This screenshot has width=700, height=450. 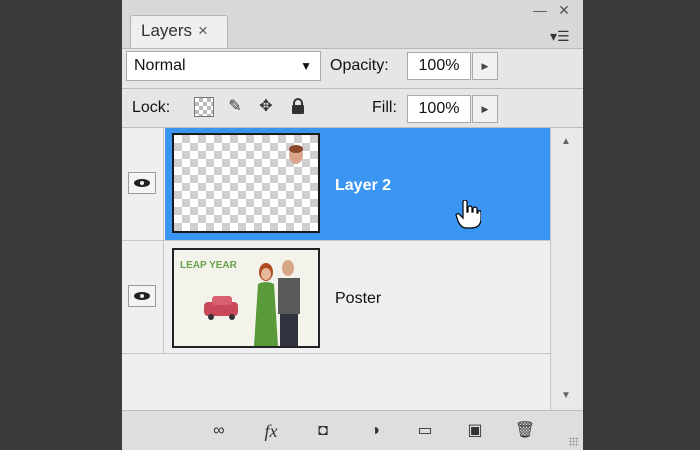 What do you see at coordinates (475, 431) in the screenshot?
I see `new-layer-icon: ▣` at bounding box center [475, 431].